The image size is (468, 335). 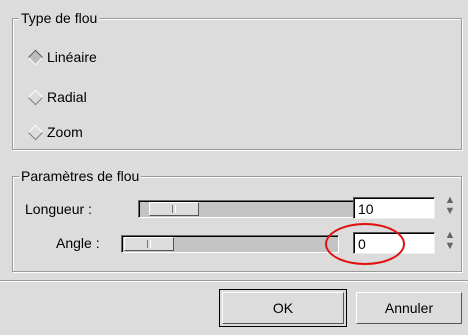 I want to click on length-spin-arrows: ▲ ▼, so click(x=450, y=208).